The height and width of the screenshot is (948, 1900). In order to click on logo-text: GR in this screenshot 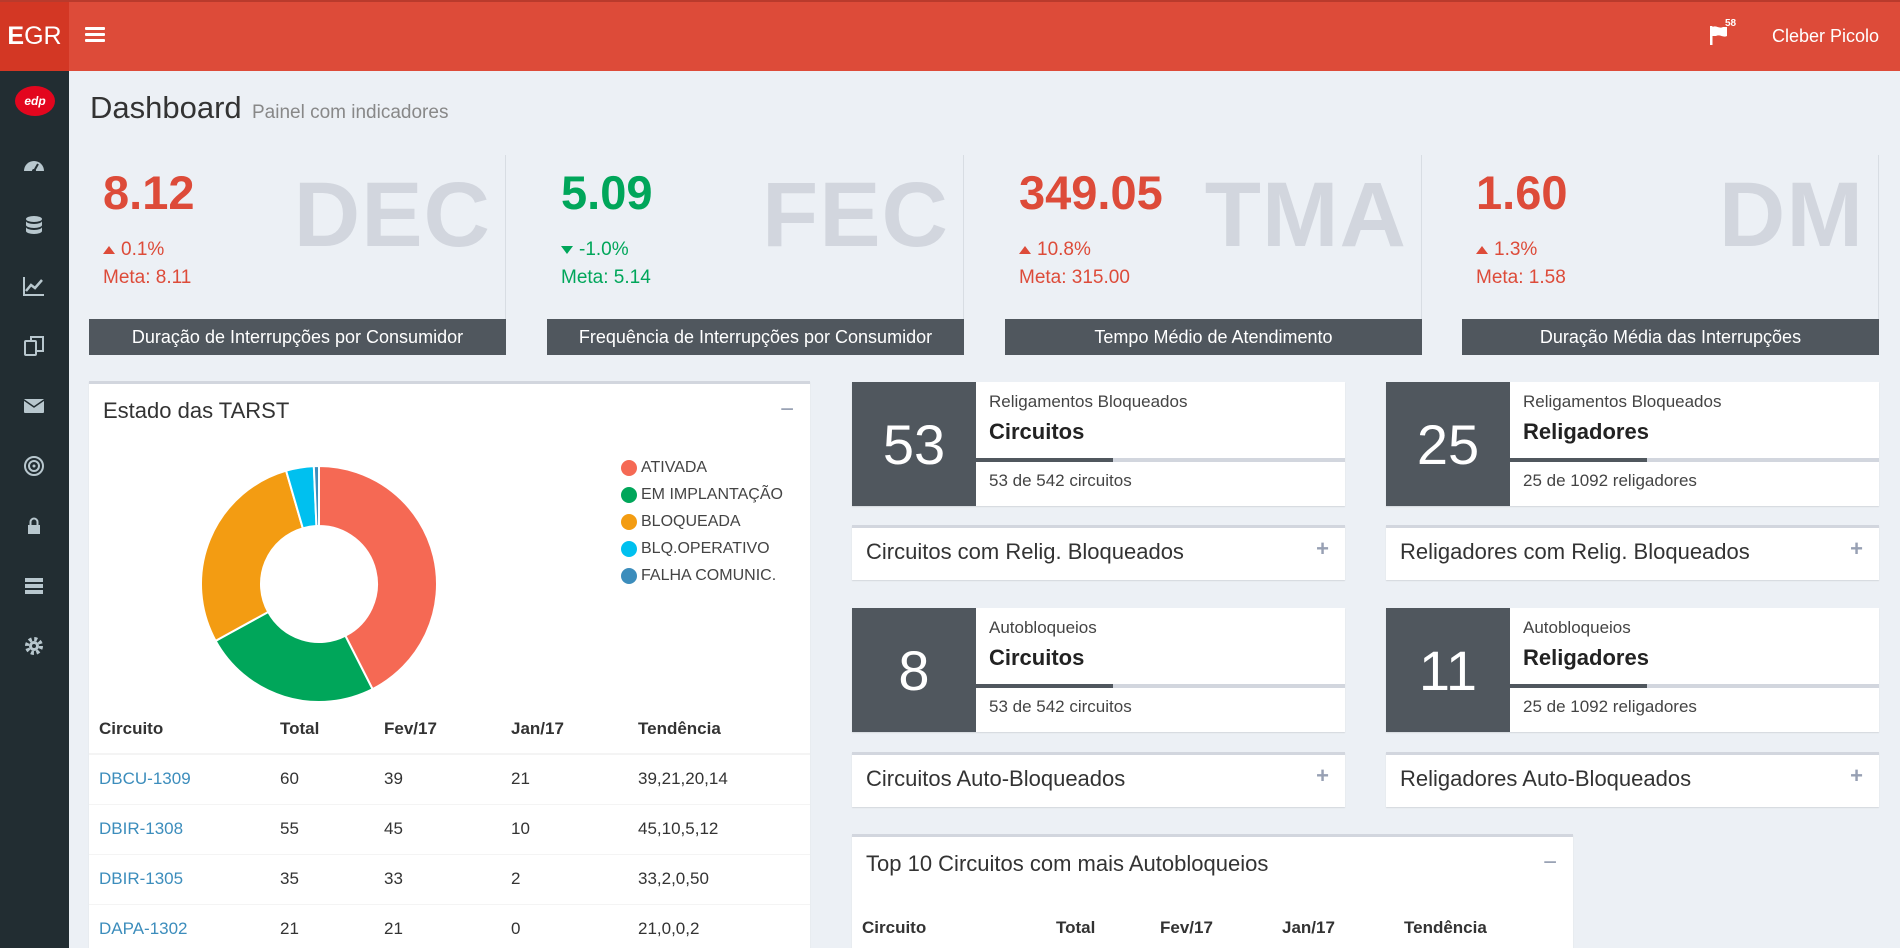, I will do `click(43, 36)`.